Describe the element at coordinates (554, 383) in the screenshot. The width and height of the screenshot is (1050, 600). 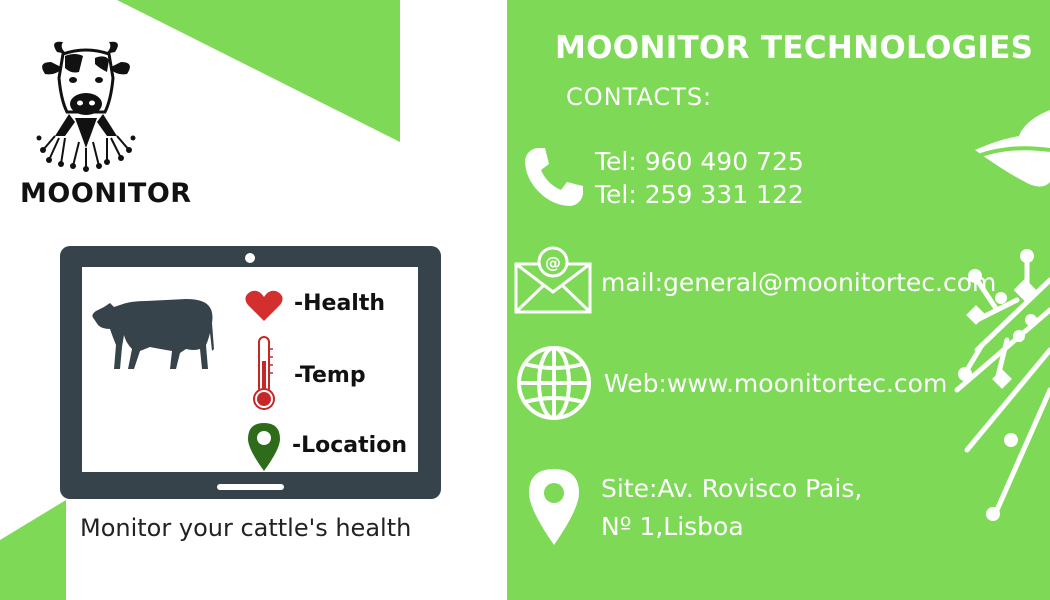
I see `globe-icon` at that location.